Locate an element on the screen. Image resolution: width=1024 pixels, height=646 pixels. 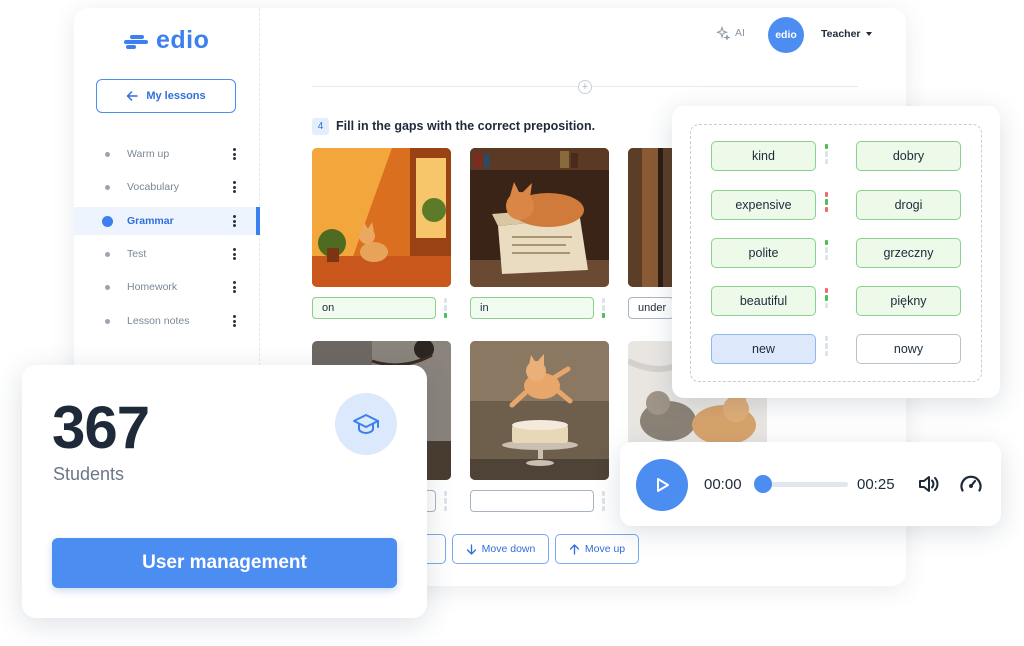
volume-icon is located at coordinates (929, 486).